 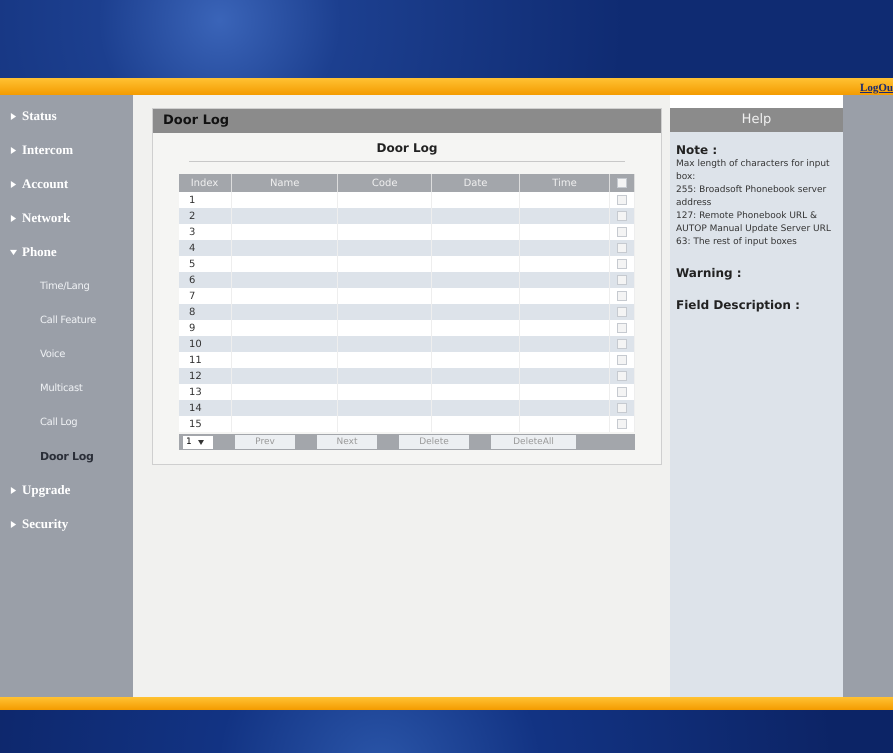 What do you see at coordinates (753, 171) in the screenshot?
I see `note-text: Max length of characters for input box:` at bounding box center [753, 171].